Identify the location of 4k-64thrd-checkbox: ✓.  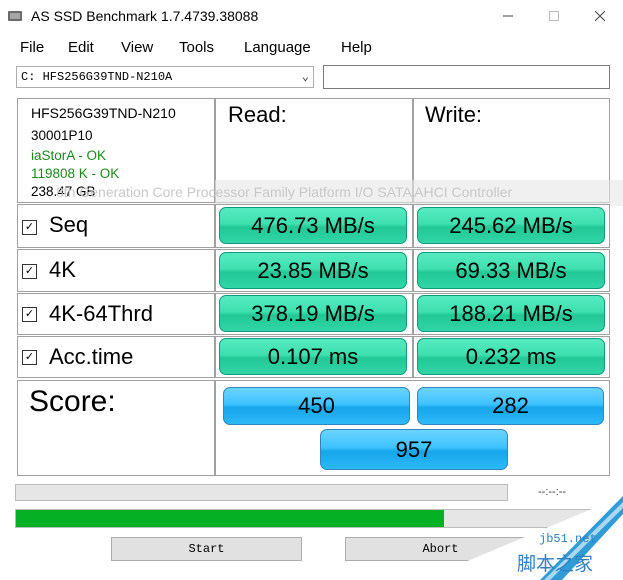
(29, 314).